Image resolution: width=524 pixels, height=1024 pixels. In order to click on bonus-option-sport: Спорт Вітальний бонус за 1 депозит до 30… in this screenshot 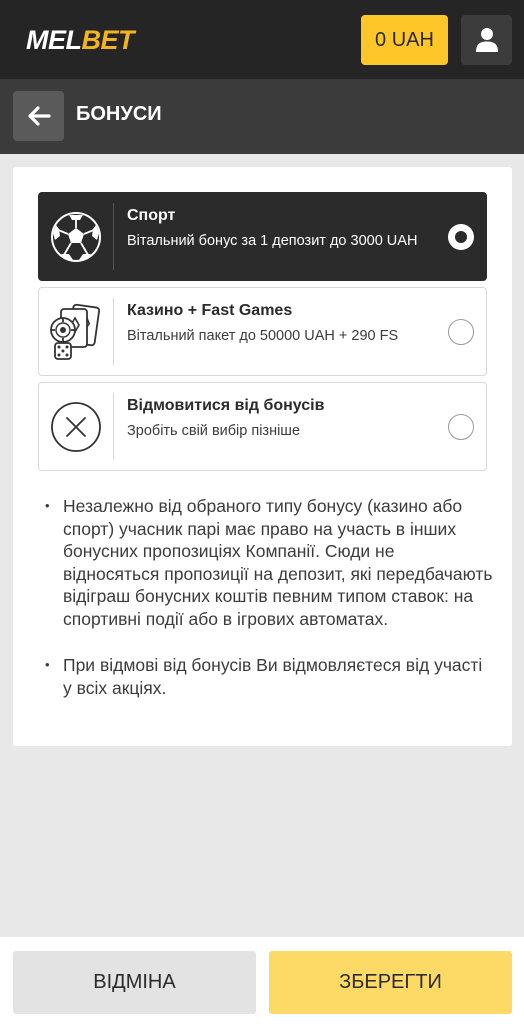, I will do `click(262, 236)`.